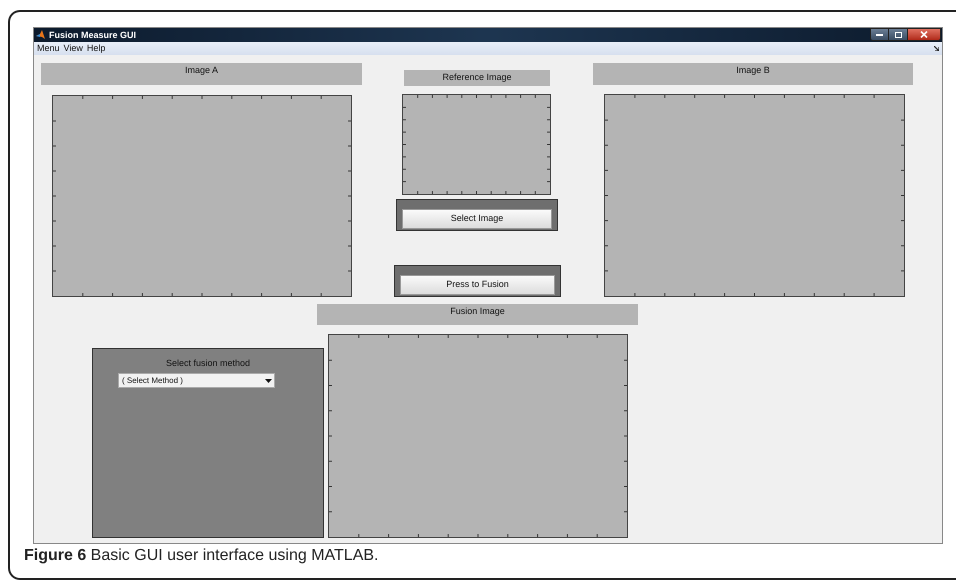 The image size is (956, 582). Describe the element at coordinates (92, 35) in the screenshot. I see `window-title: Fusion Measure GUI` at that location.